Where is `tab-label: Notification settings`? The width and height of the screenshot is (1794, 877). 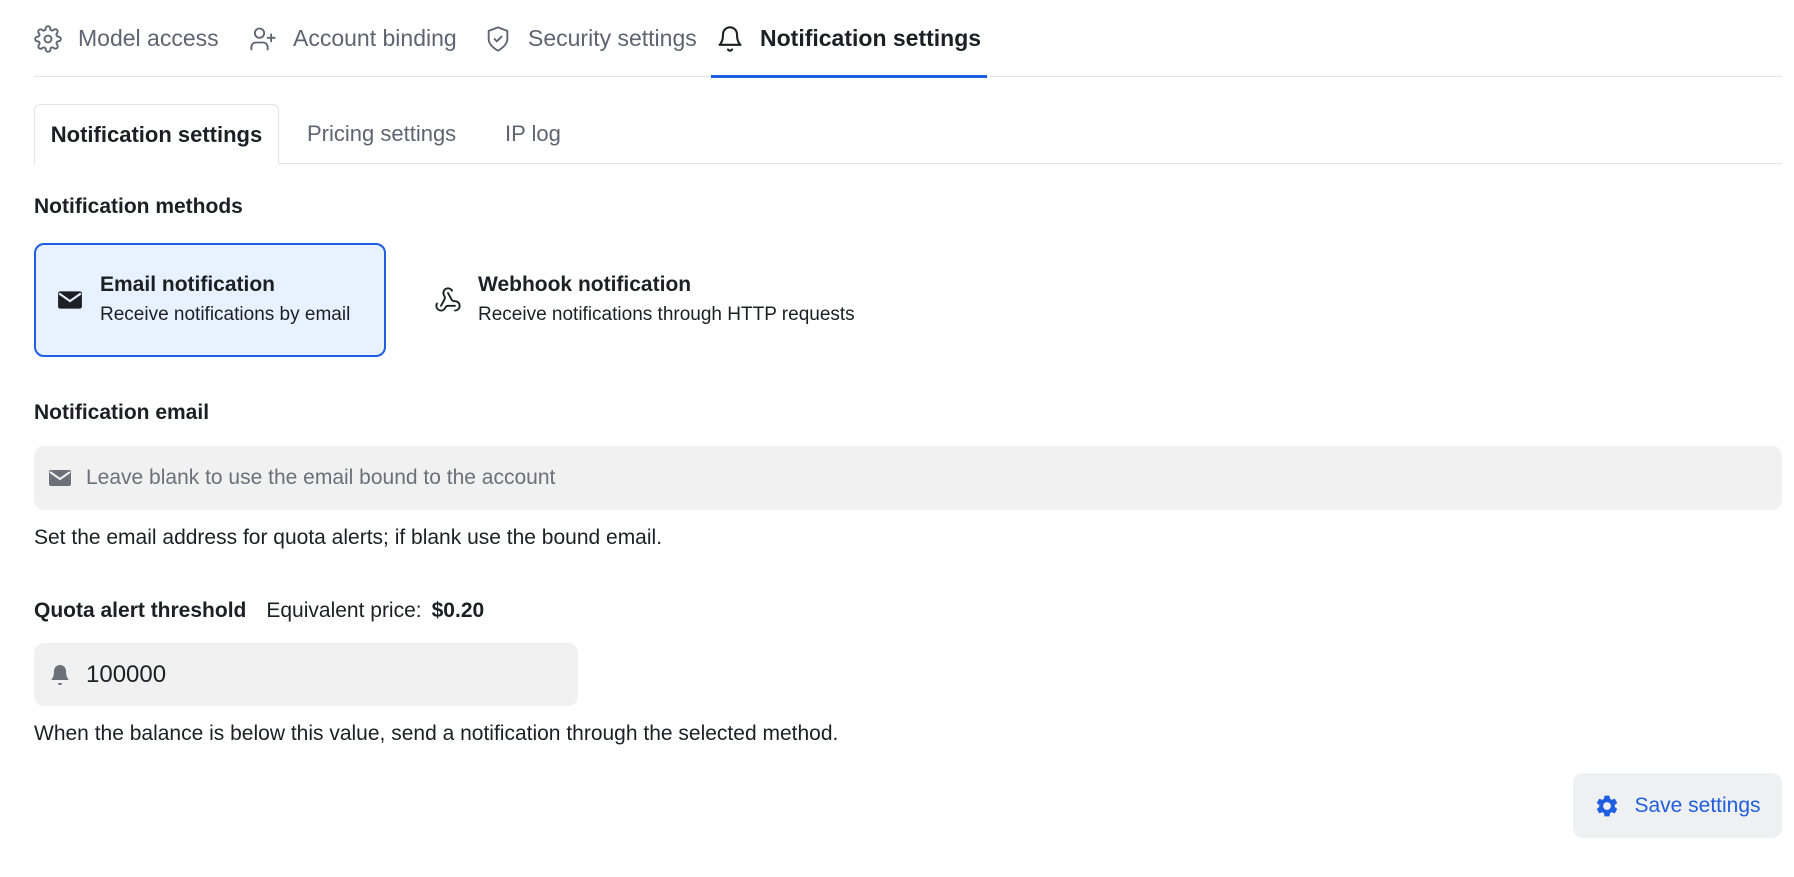 tab-label: Notification settings is located at coordinates (871, 38).